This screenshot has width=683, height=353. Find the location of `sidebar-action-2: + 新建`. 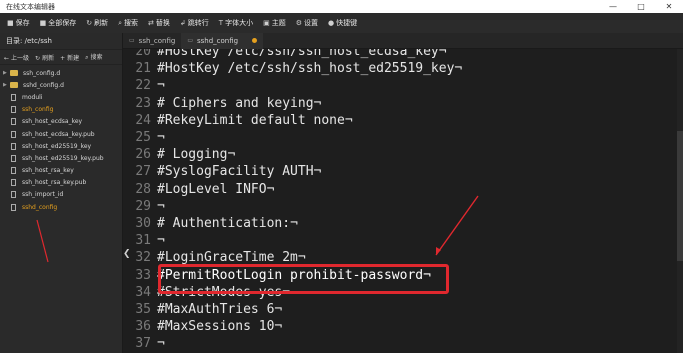

sidebar-action-2: + 新建 is located at coordinates (69, 57).